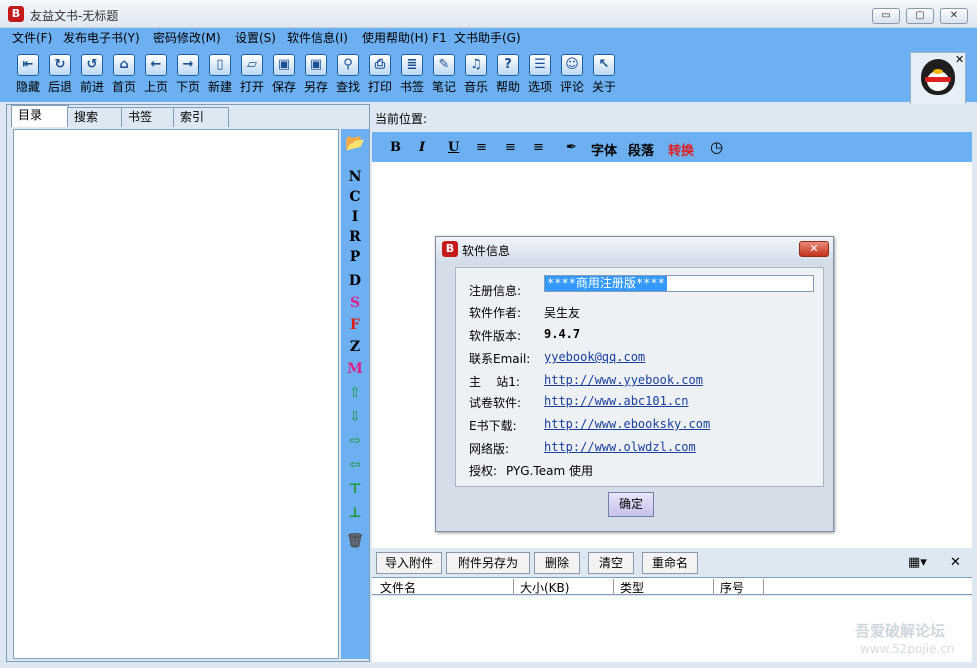 The height and width of the screenshot is (668, 977). I want to click on toolbar-label: 后退, so click(60, 86).